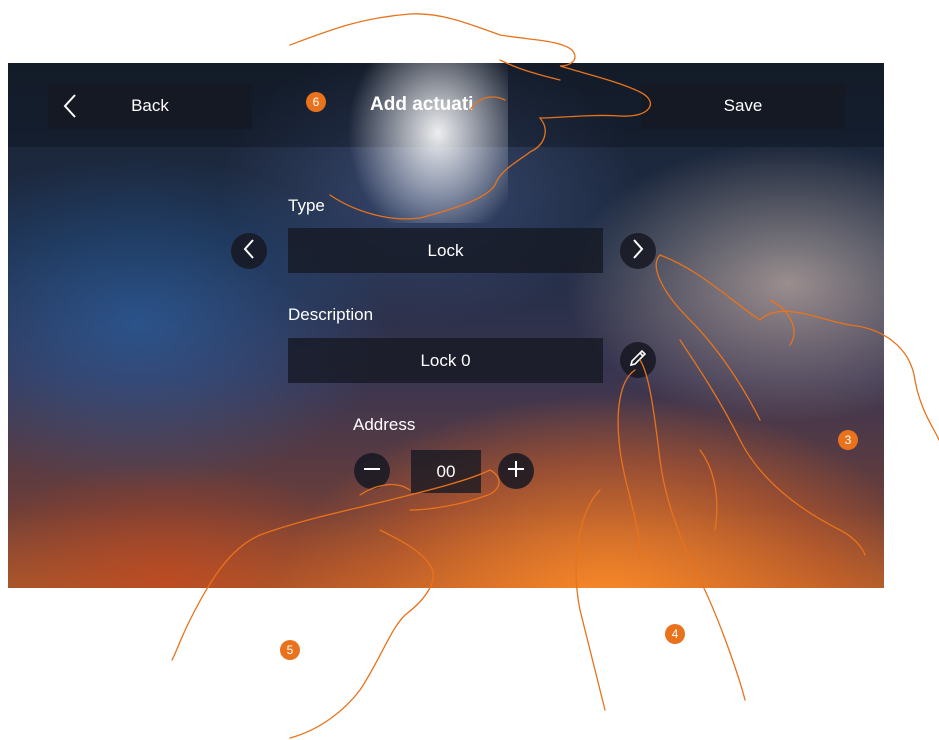 The height and width of the screenshot is (740, 939). Describe the element at coordinates (675, 634) in the screenshot. I see `callout-4: 4` at that location.